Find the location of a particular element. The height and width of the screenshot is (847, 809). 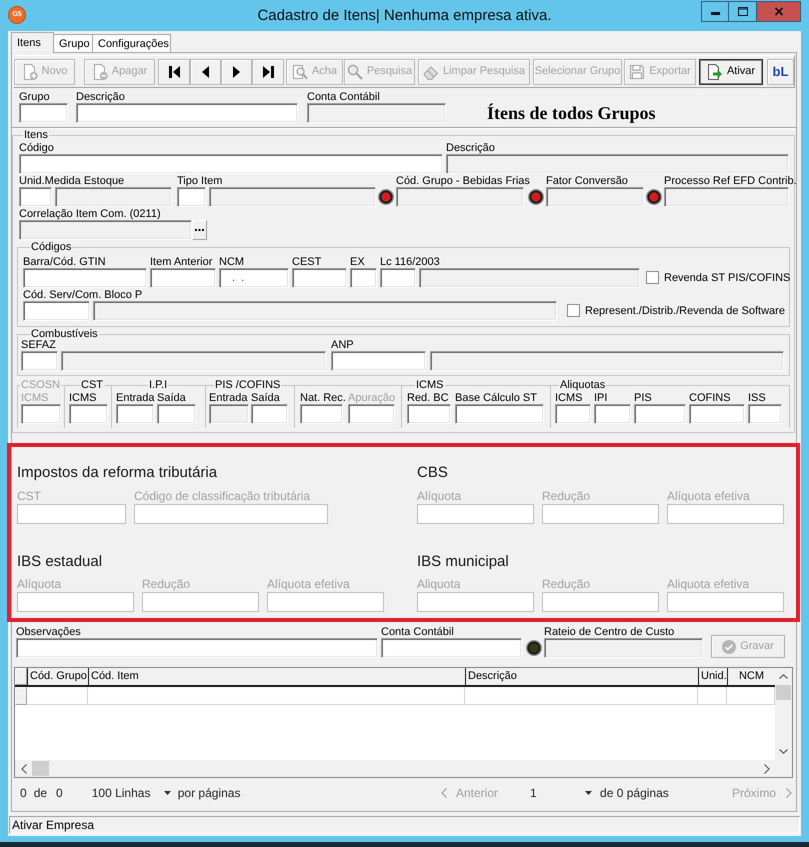

column-header: Cód. Grupo is located at coordinates (57, 676).